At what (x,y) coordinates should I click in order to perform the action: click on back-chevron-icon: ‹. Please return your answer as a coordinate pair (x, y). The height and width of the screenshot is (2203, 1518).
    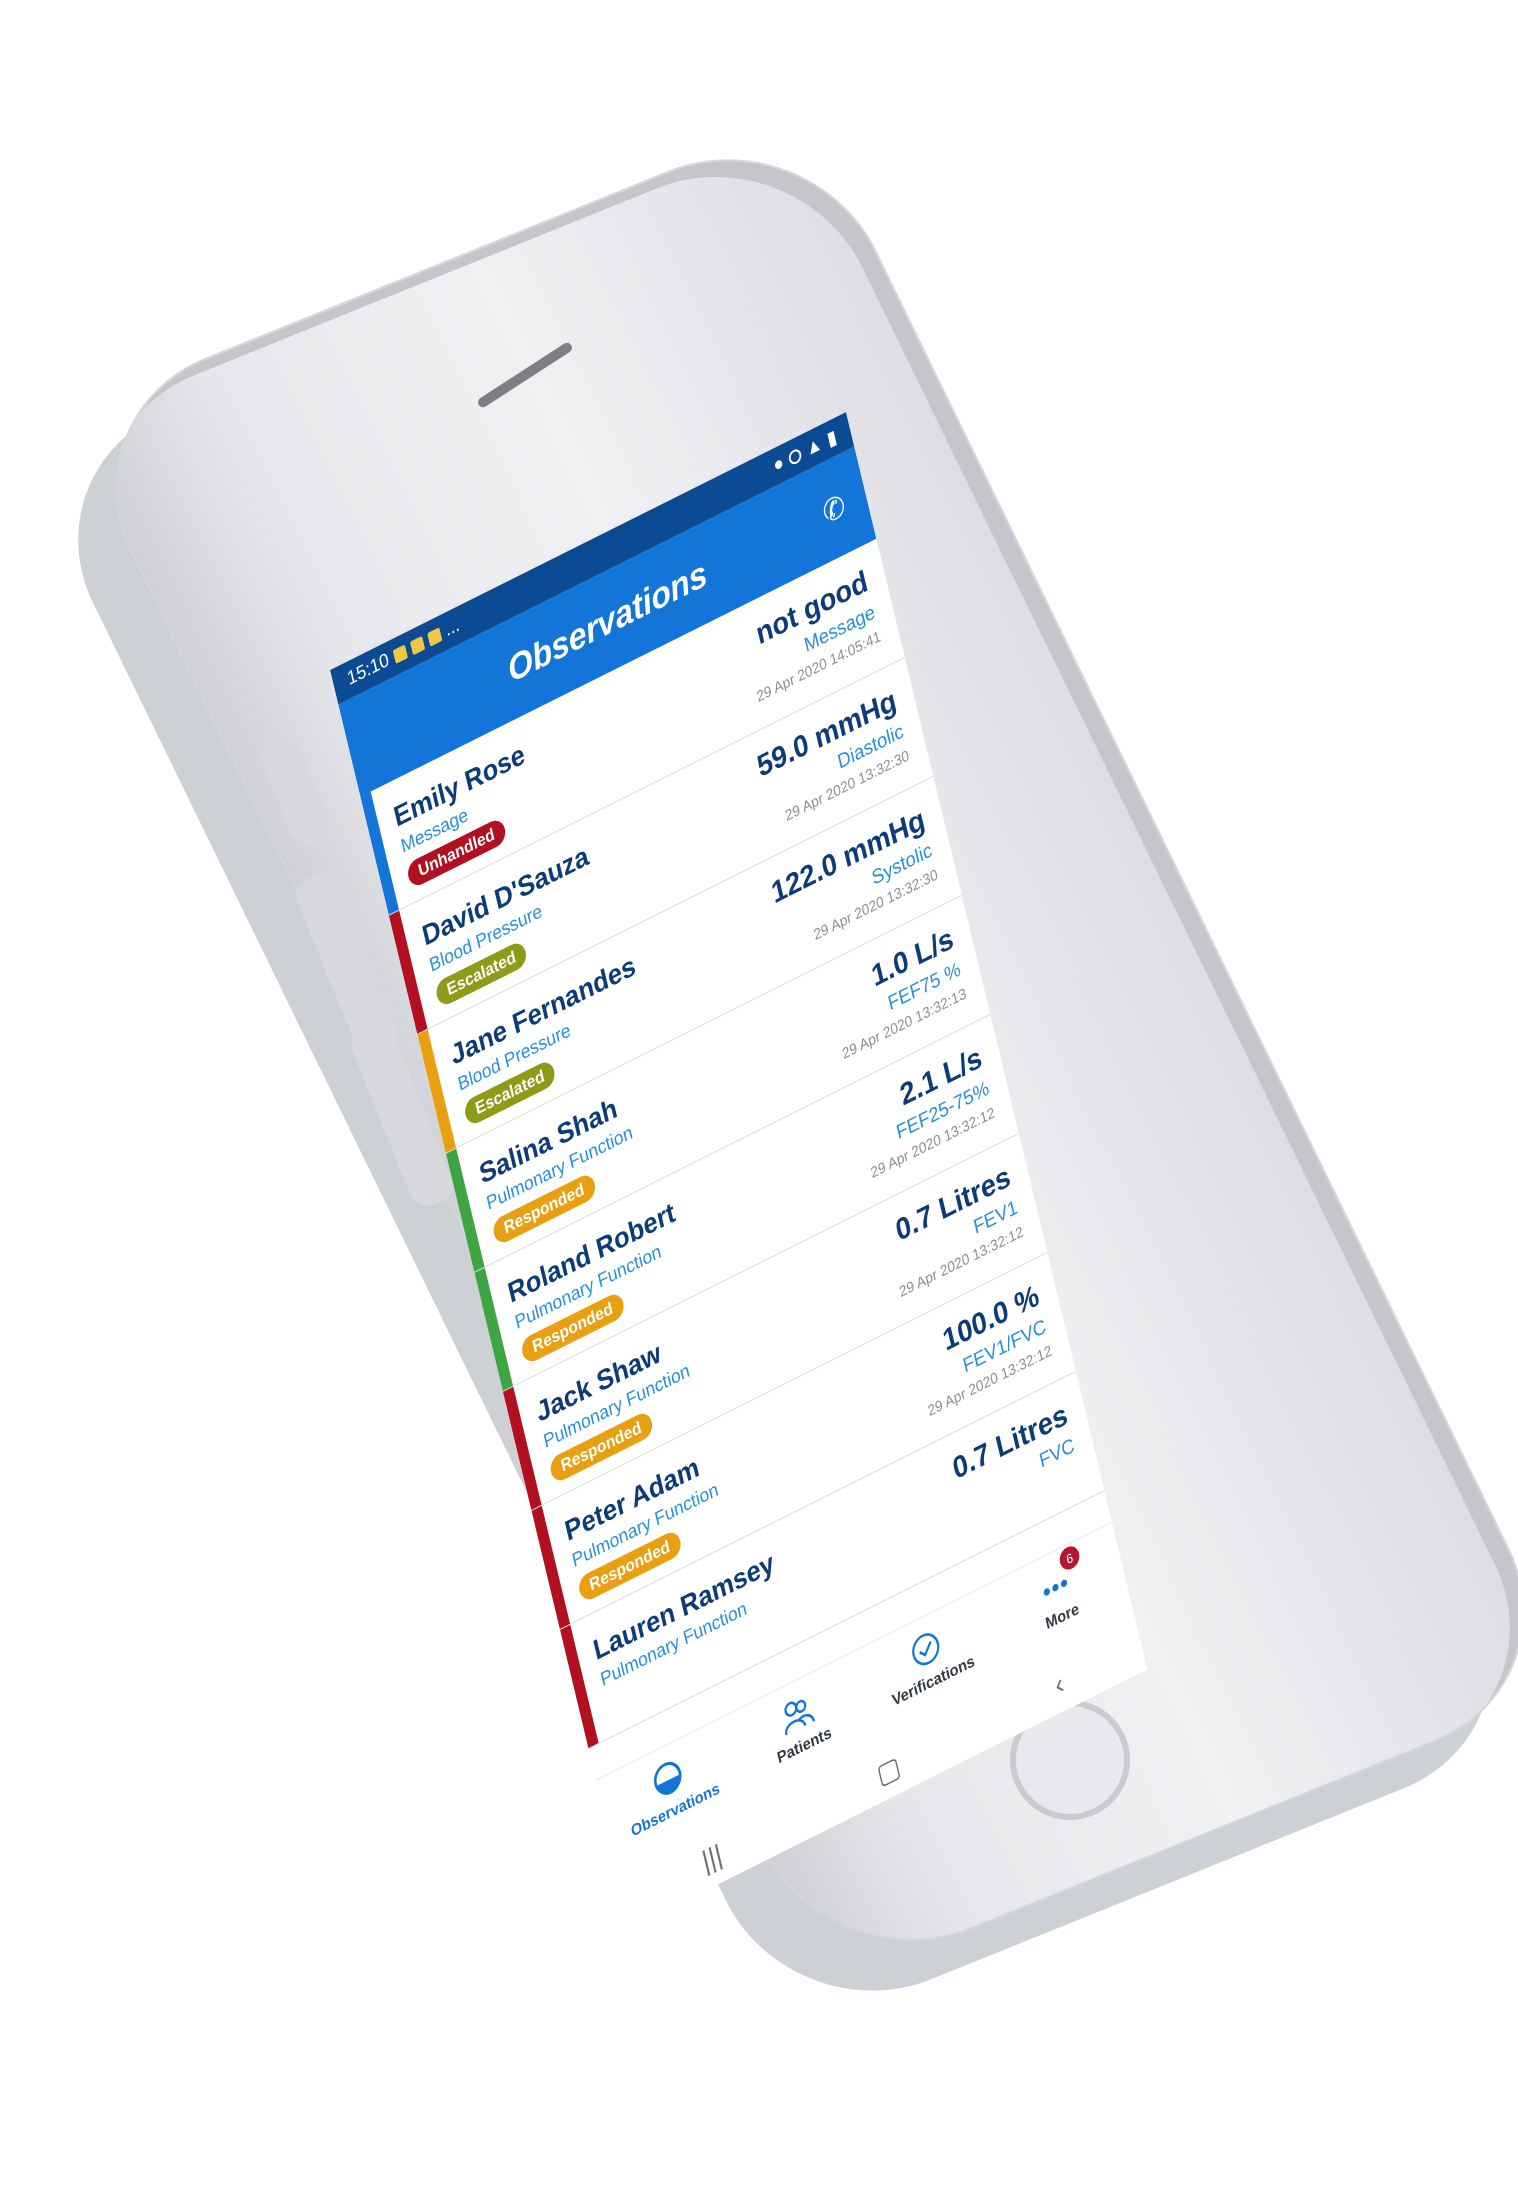
    Looking at the image, I should click on (1059, 1684).